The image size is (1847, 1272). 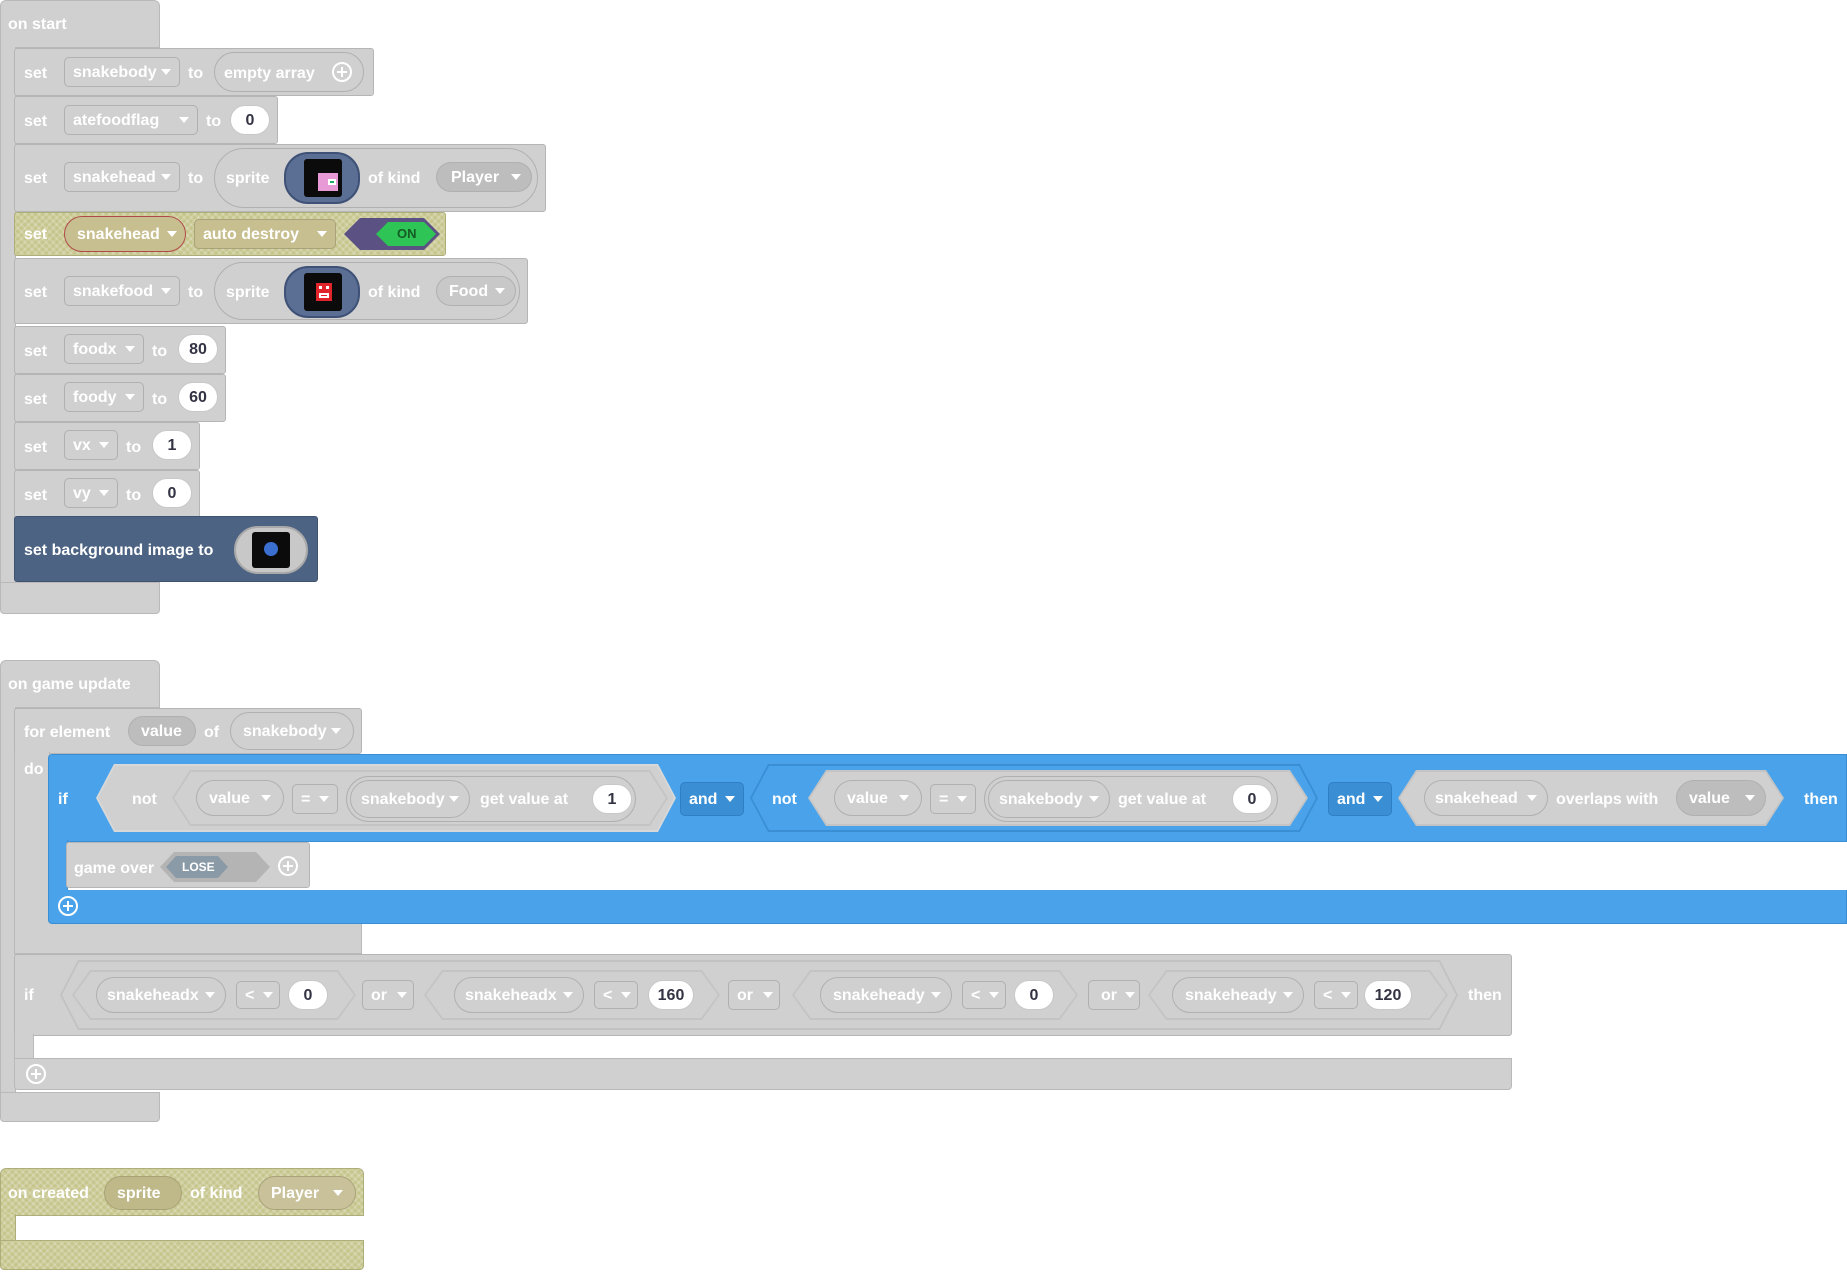 I want to click on on-created-footer, so click(x=182, y=1255).